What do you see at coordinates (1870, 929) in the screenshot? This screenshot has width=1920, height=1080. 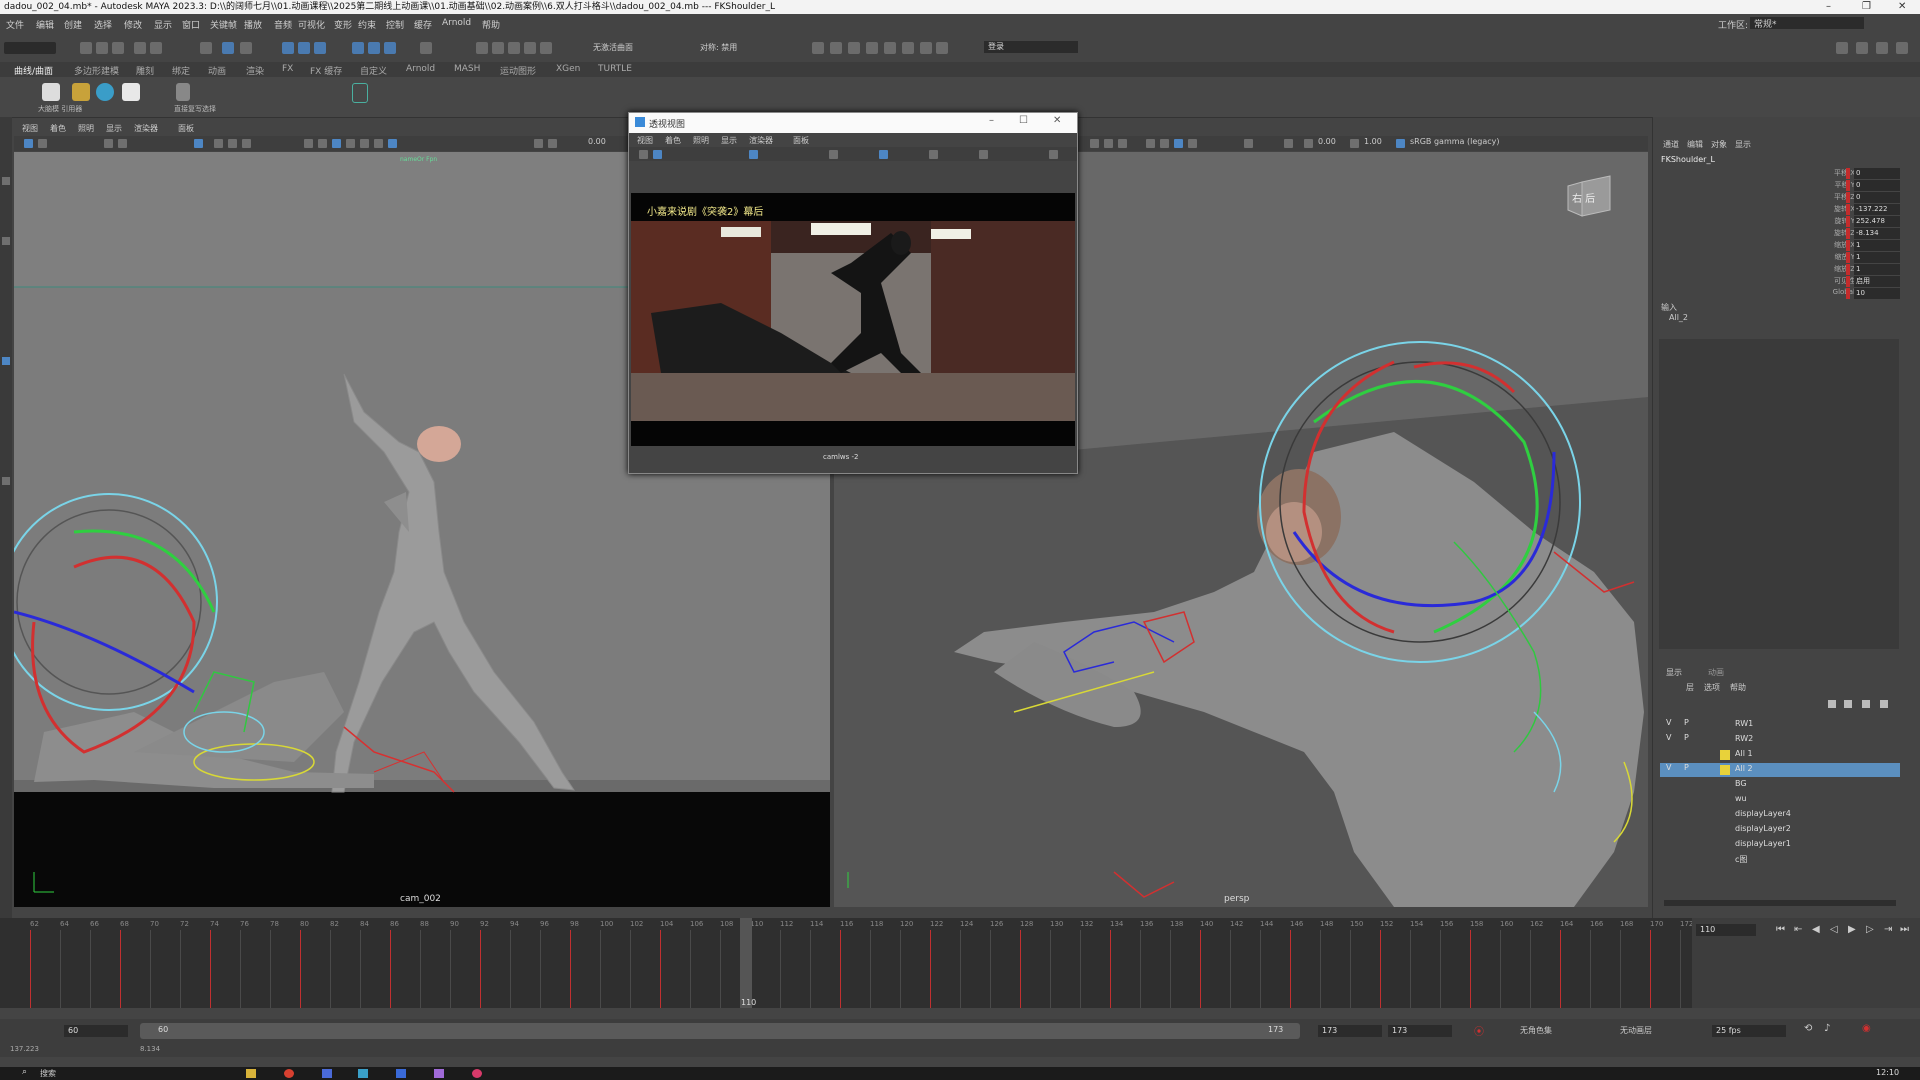 I see `step-forward-button: ▷` at bounding box center [1870, 929].